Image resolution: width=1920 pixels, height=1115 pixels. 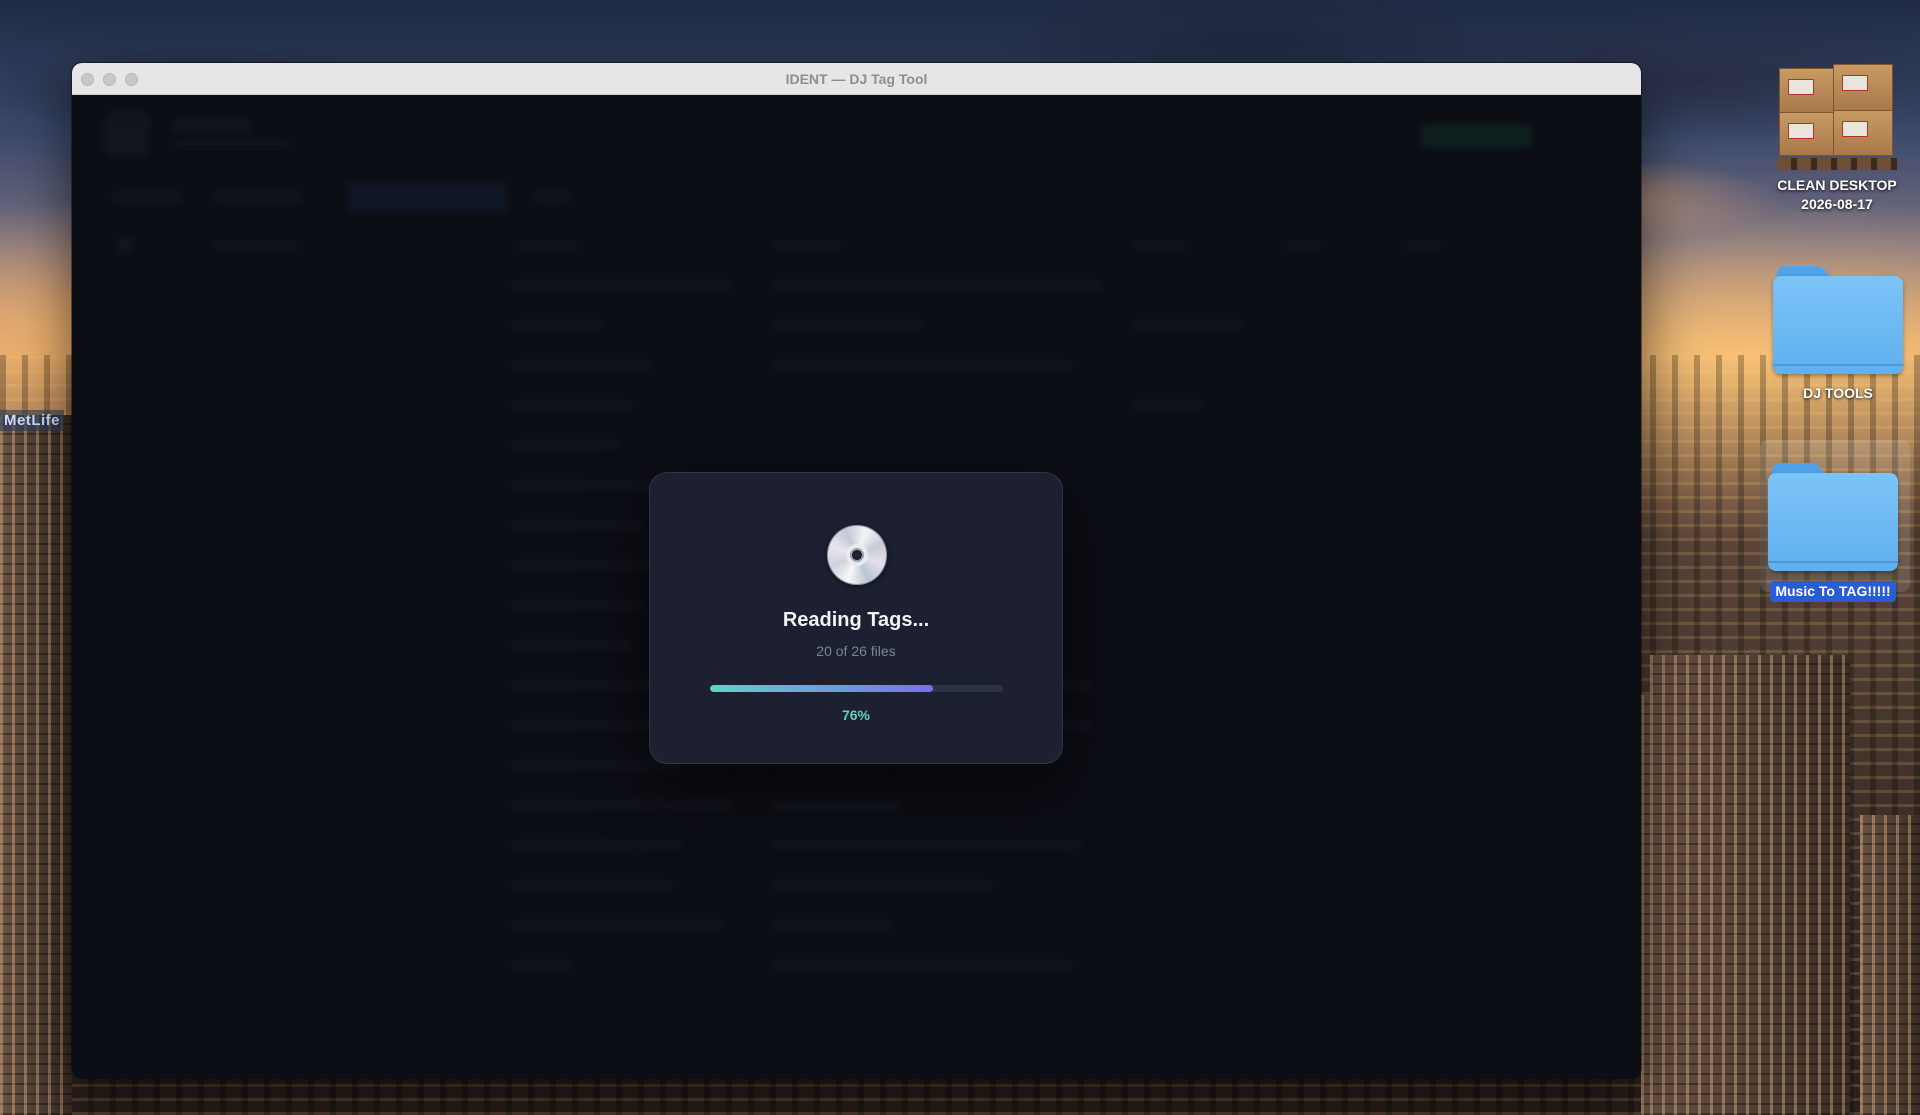 I want to click on desktop-icon-label: CLEAN DESKTOP 2026-08-17, so click(x=1837, y=194).